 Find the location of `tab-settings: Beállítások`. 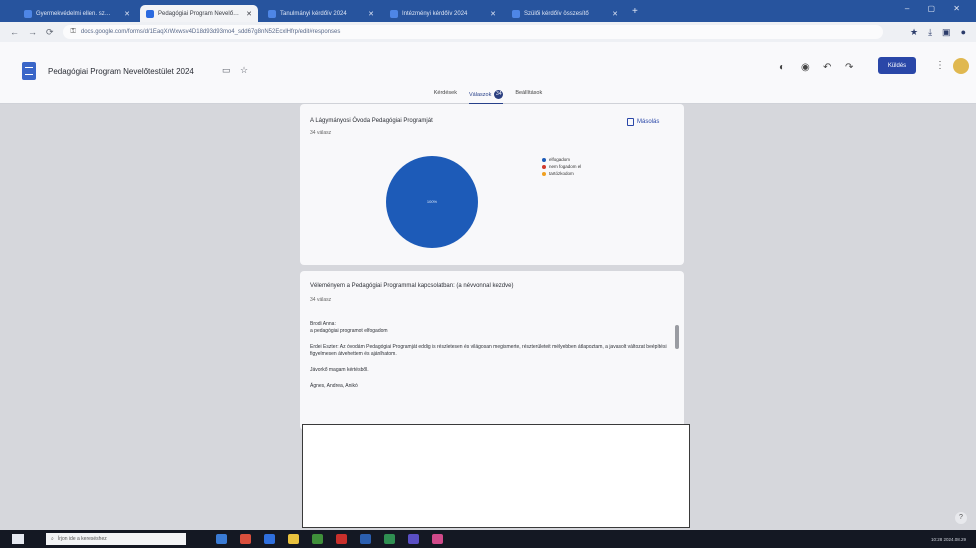

tab-settings: Beállítások is located at coordinates (528, 97).